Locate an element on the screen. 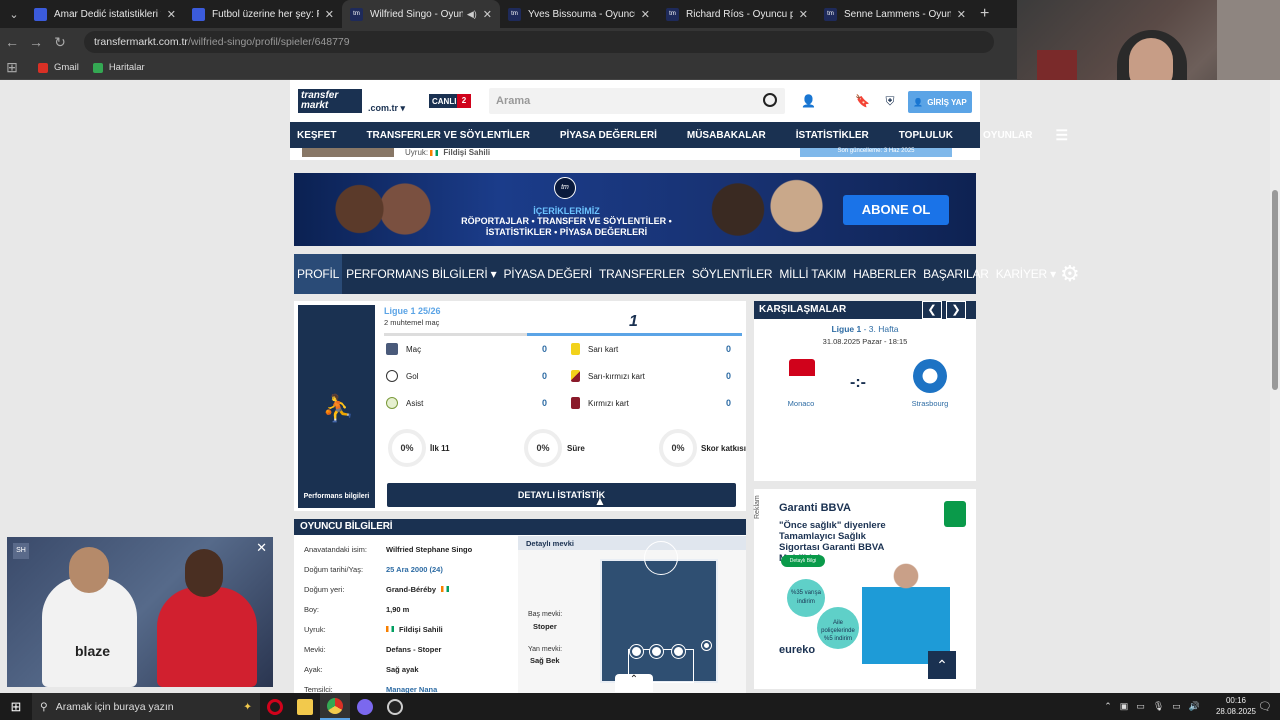 The image size is (1280, 720). info-value: 1,90 m is located at coordinates (398, 609).